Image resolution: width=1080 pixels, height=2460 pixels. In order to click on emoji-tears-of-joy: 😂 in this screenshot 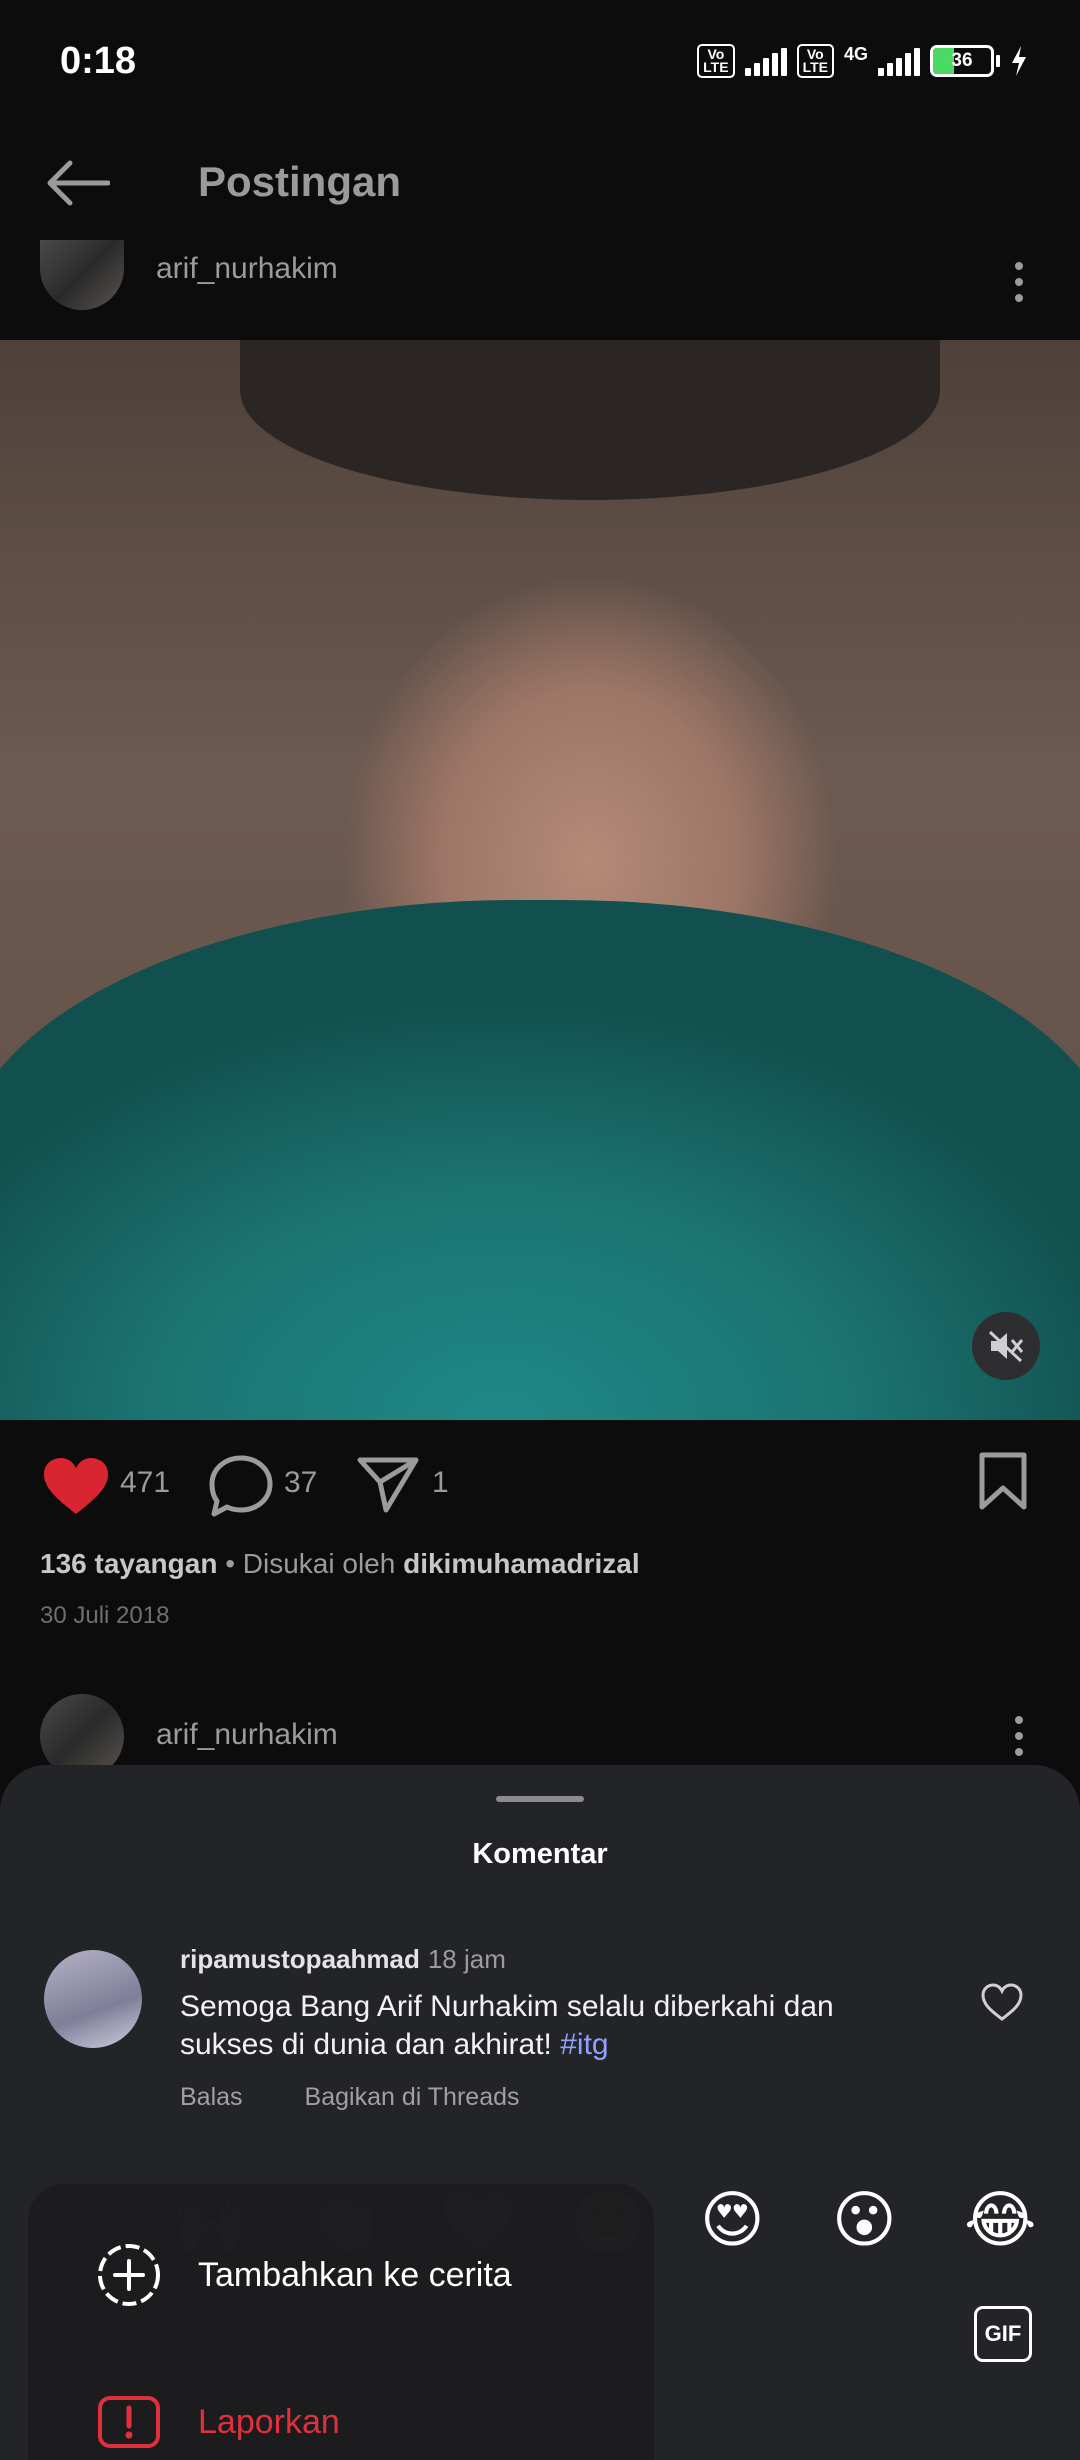, I will do `click(1000, 2221)`.